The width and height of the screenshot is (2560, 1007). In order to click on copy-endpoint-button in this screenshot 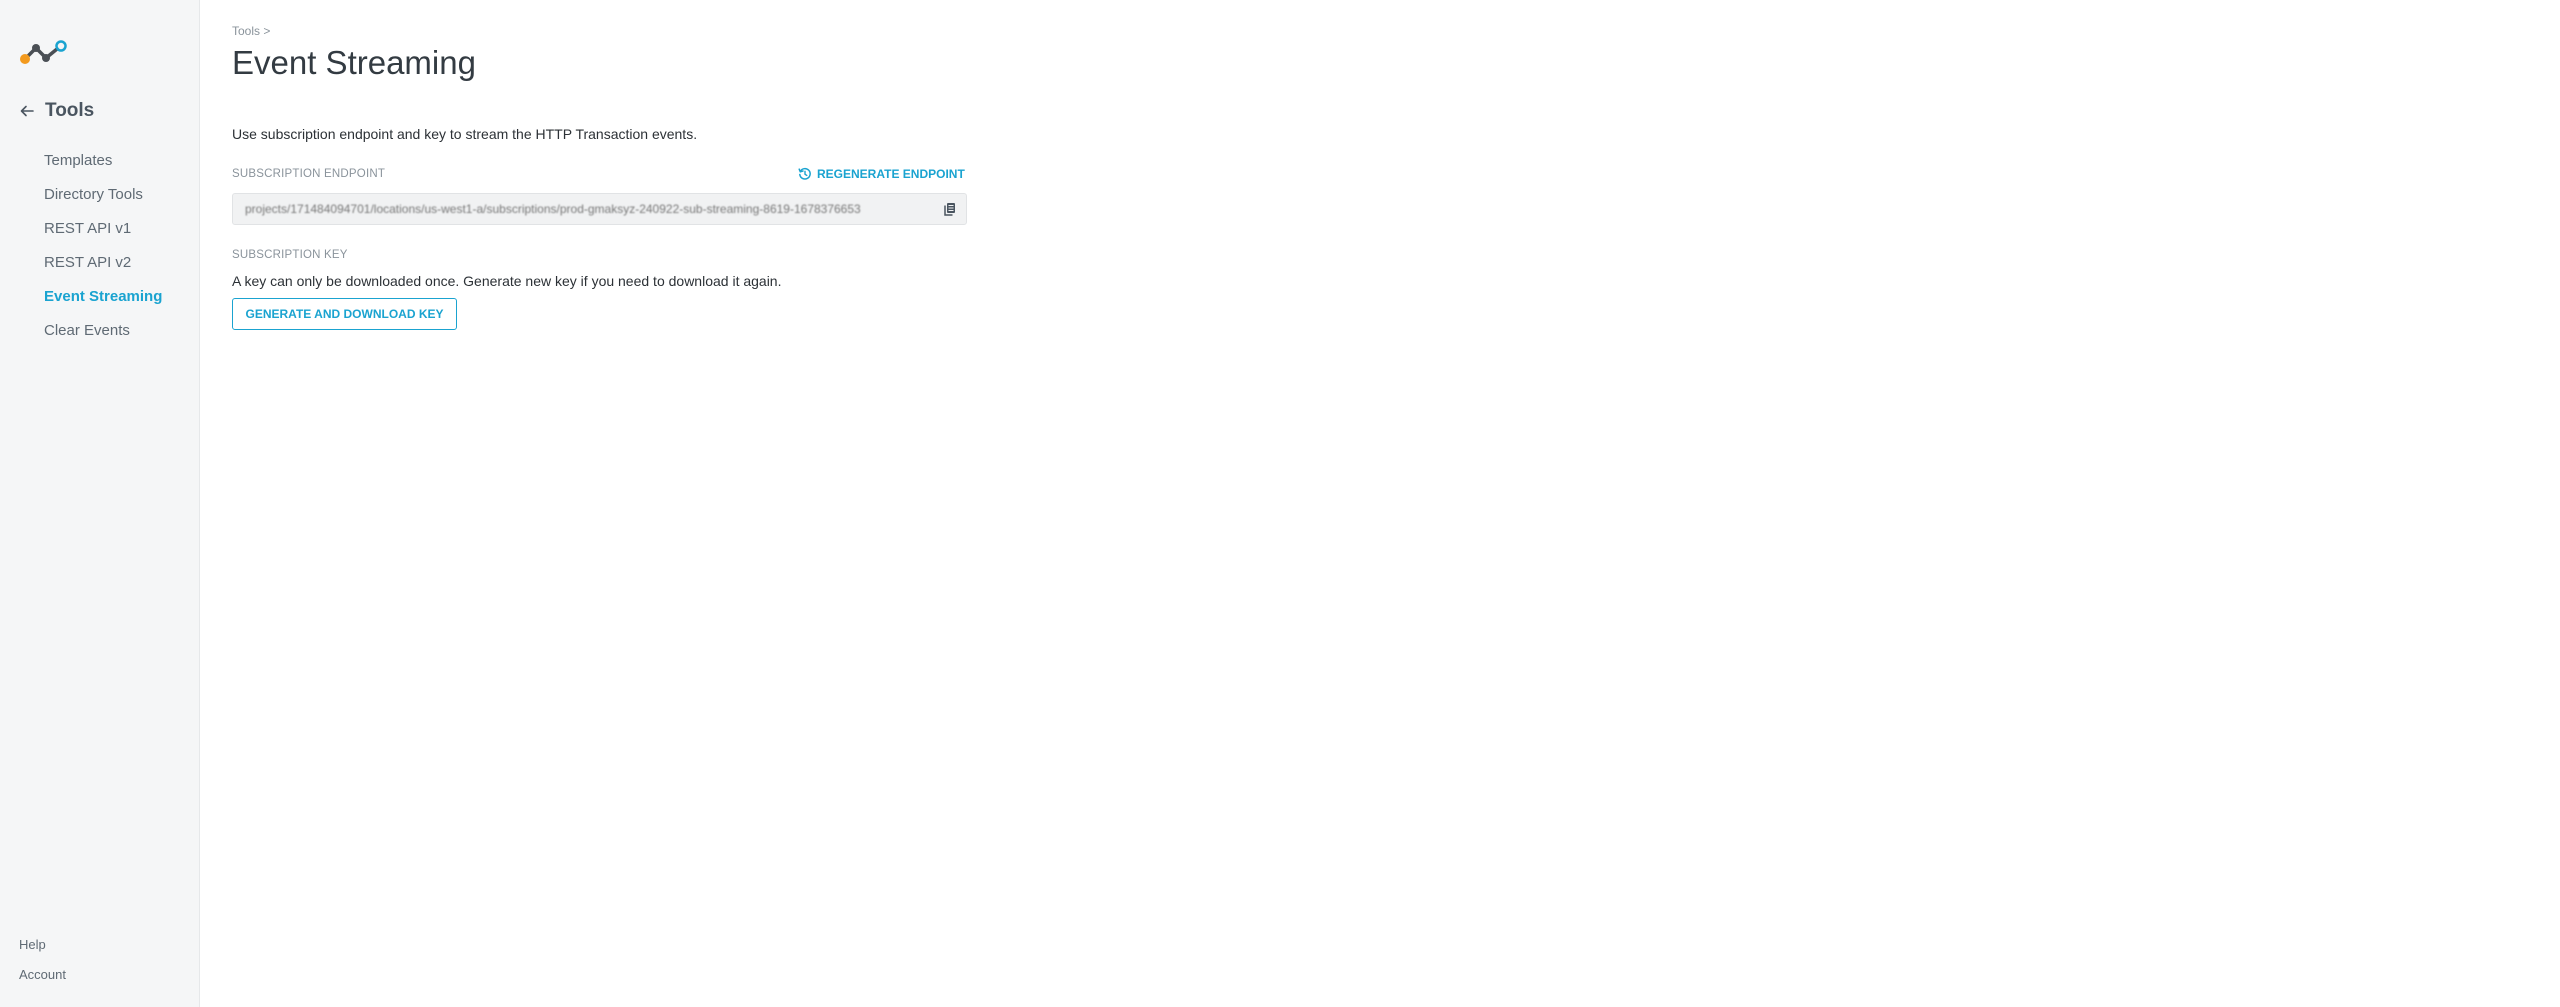, I will do `click(950, 209)`.